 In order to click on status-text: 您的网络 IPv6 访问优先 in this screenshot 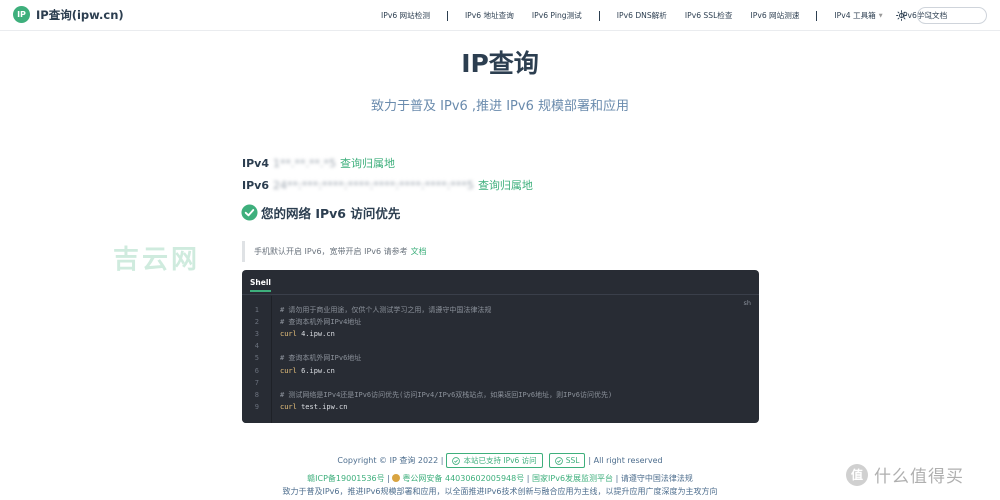, I will do `click(331, 213)`.